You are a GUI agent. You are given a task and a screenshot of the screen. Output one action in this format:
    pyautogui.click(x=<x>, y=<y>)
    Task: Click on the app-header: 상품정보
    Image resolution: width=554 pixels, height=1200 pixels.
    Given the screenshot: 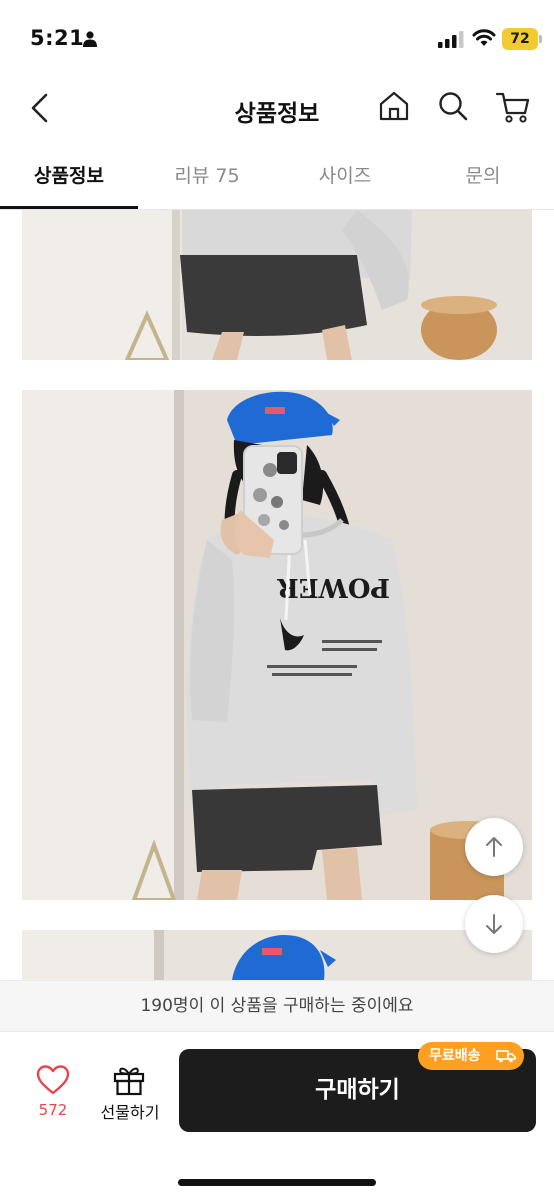 What is the action you would take?
    pyautogui.click(x=277, y=109)
    